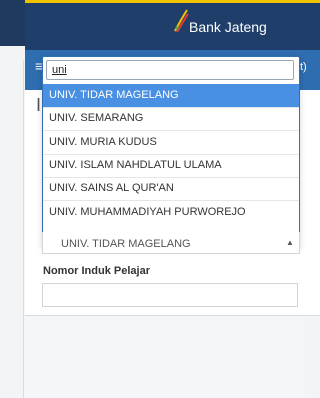 This screenshot has height=398, width=320. I want to click on dropdown-option: UNIV. ISLAM NAHDLATUL ULAMA, so click(171, 165).